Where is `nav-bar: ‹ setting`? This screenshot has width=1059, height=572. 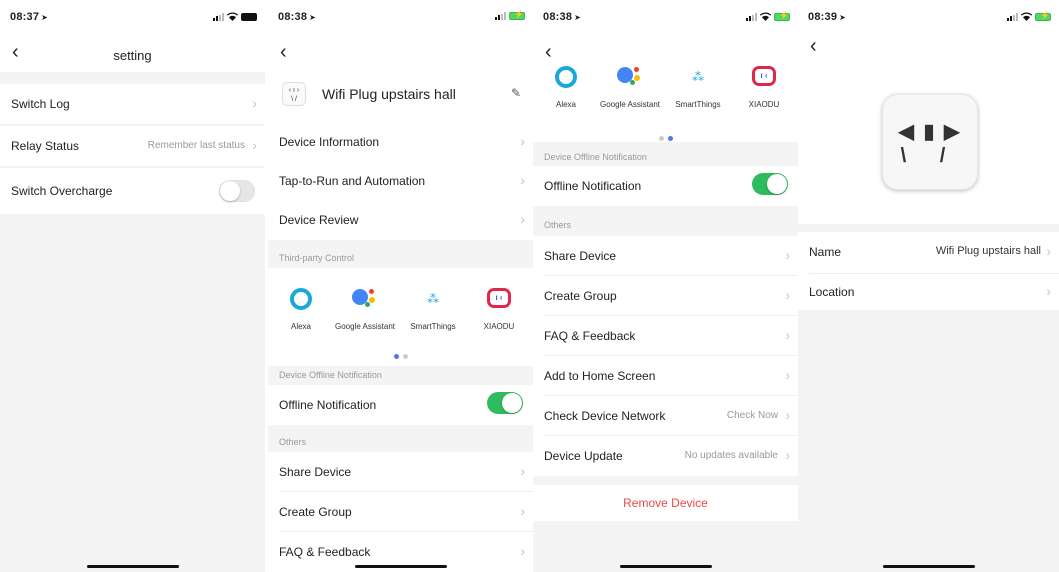
nav-bar: ‹ setting is located at coordinates (132, 53).